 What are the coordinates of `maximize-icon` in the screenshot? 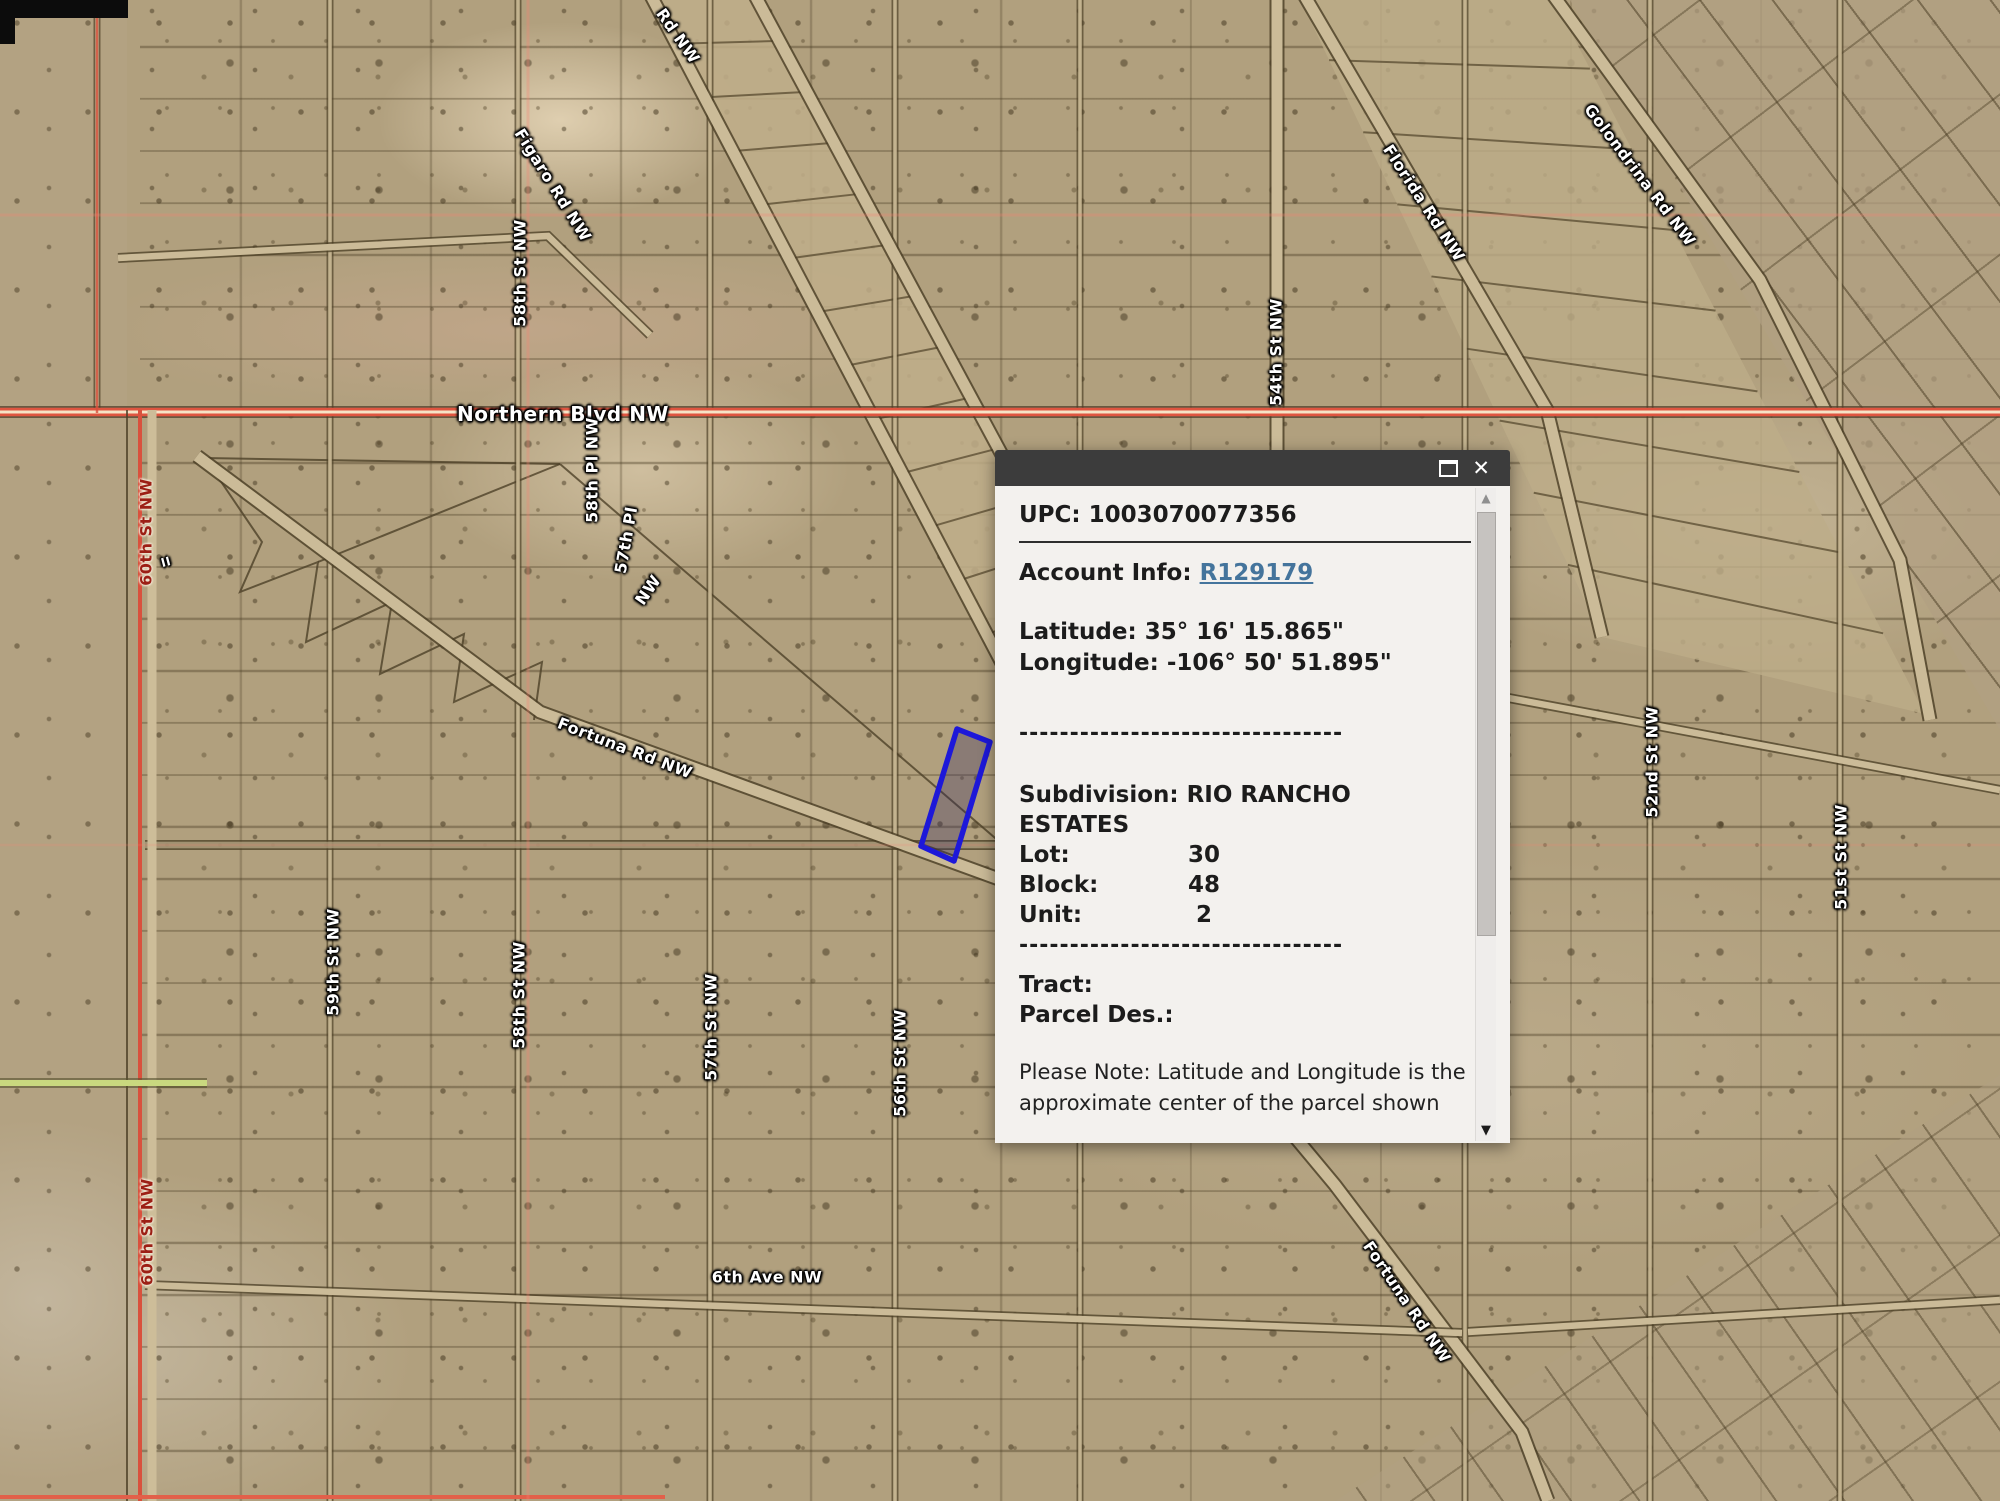 It's located at (1449, 468).